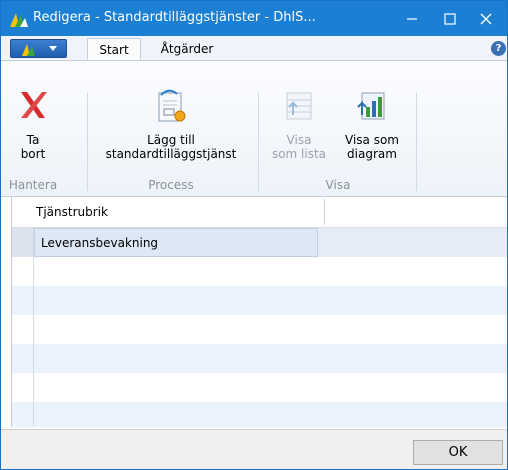 Image resolution: width=508 pixels, height=470 pixels. Describe the element at coordinates (412, 18) in the screenshot. I see `minimize-icon` at that location.